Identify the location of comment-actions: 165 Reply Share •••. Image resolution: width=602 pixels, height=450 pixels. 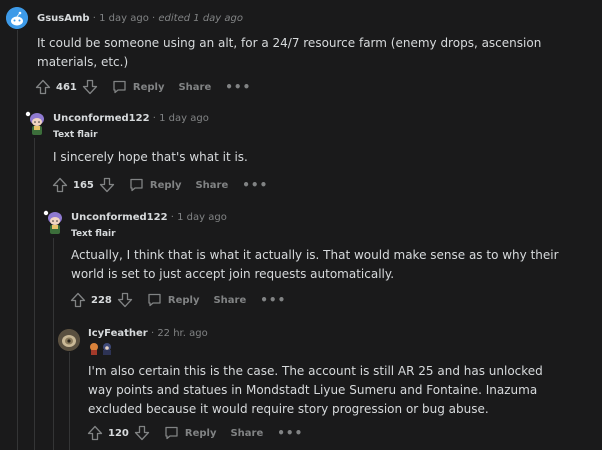
(160, 185).